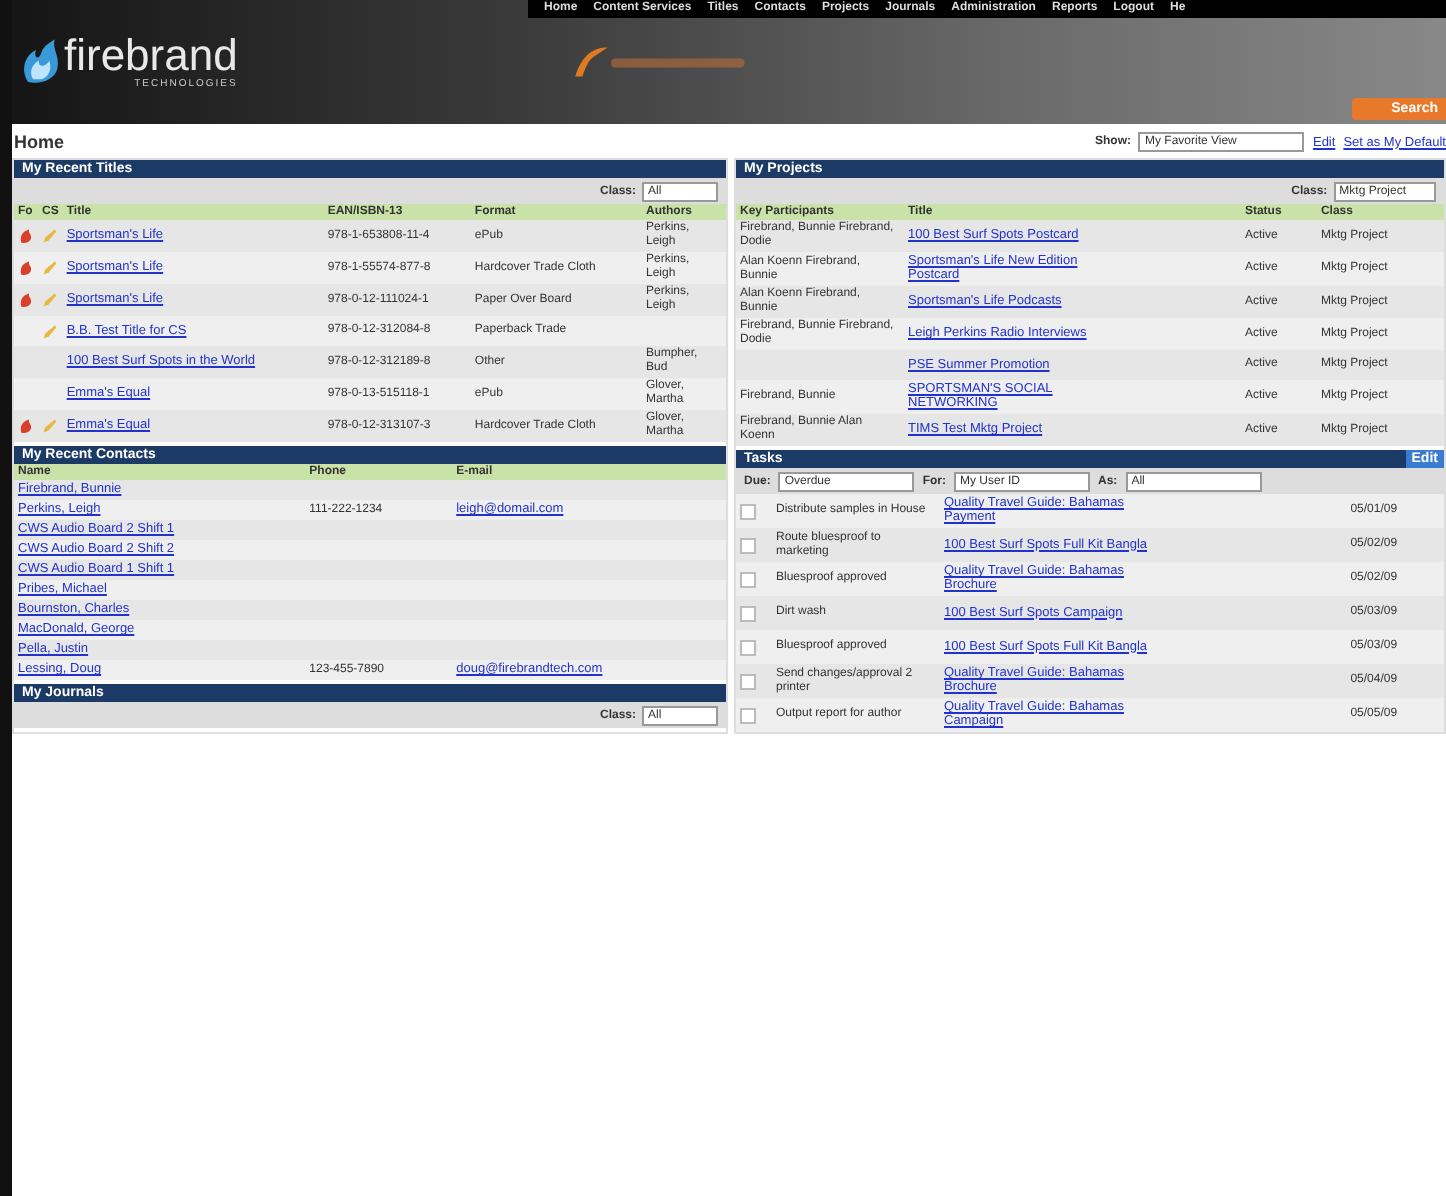  Describe the element at coordinates (151, 56) in the screenshot. I see `logo-wordmark: firebrand` at that location.